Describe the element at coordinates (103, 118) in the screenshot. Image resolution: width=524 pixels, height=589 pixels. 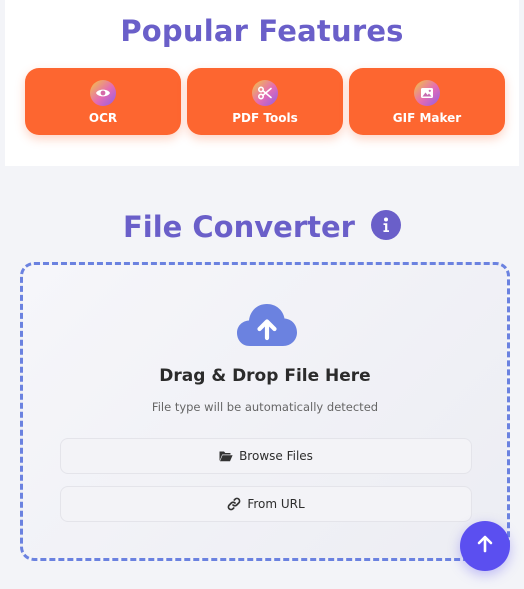
I see `feature-label-ocr: OCR` at that location.